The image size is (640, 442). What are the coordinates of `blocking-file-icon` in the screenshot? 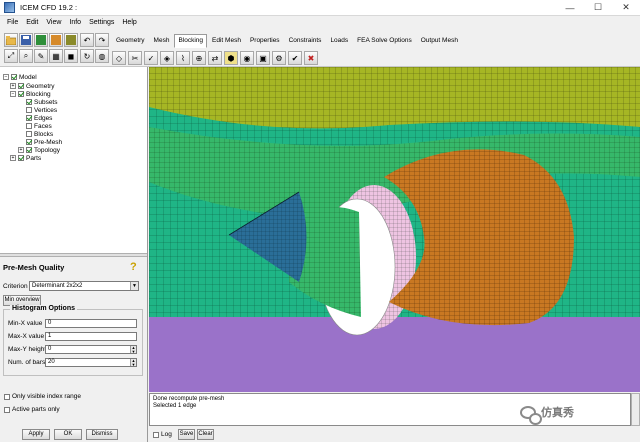 It's located at (71, 40).